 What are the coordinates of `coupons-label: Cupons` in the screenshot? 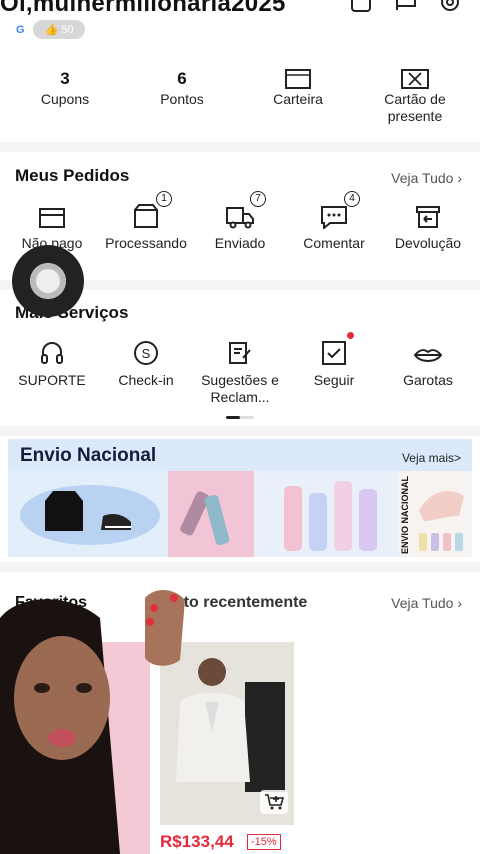 It's located at (65, 99).